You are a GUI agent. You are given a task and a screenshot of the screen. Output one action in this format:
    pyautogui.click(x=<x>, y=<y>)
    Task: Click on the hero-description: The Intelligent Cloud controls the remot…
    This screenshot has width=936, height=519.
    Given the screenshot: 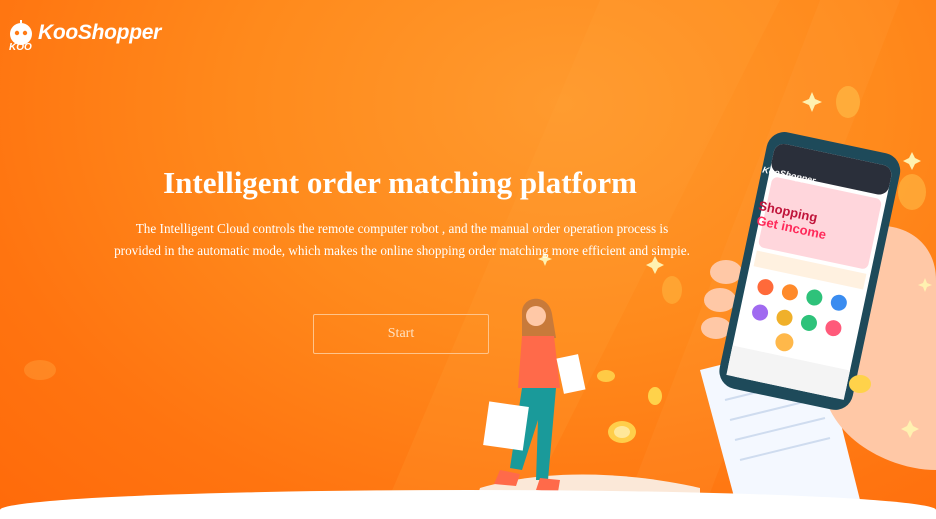 What is the action you would take?
    pyautogui.click(x=402, y=239)
    